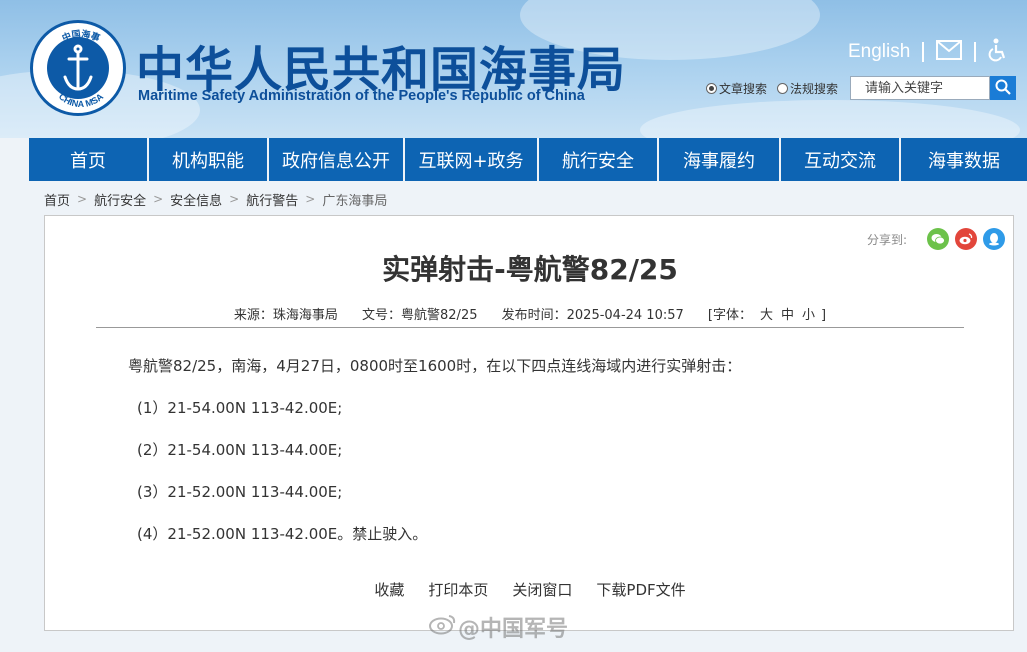  What do you see at coordinates (998, 52) in the screenshot?
I see `wheelchair-icon` at bounding box center [998, 52].